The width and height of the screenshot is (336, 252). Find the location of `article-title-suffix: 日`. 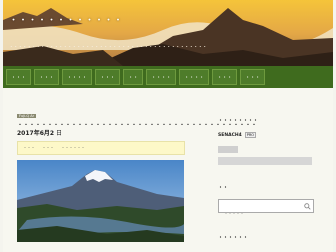

article-title-suffix: 日 is located at coordinates (59, 133).